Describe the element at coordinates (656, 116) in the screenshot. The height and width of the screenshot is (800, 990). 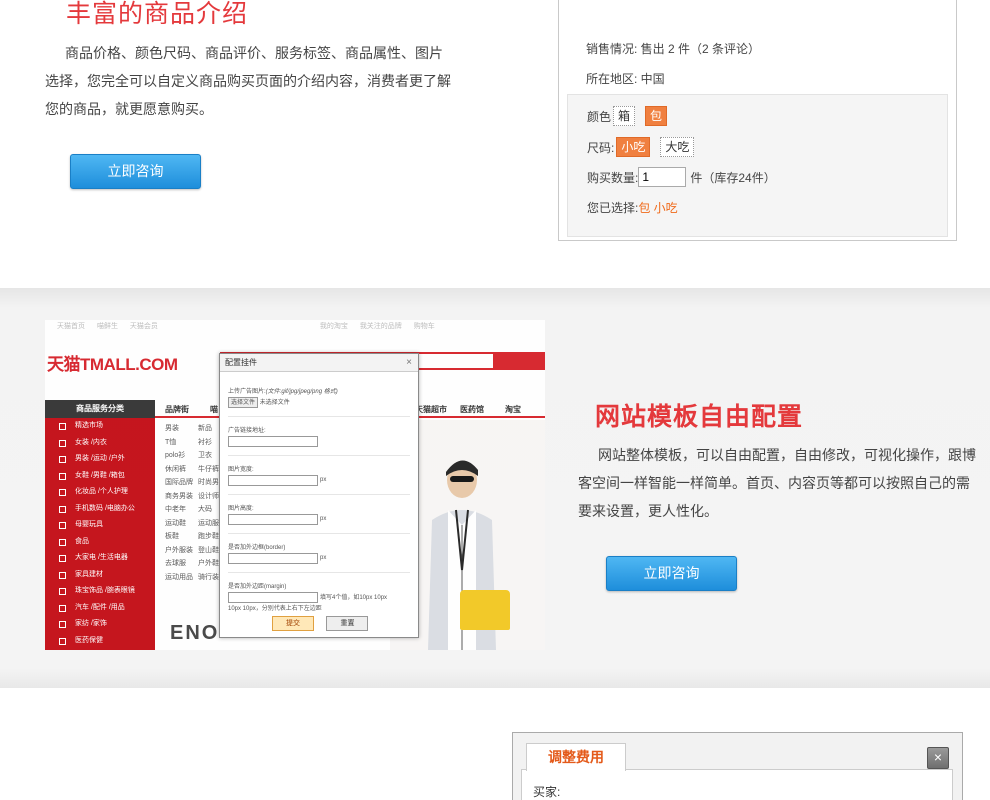
I see `color-option-bag: 包` at that location.